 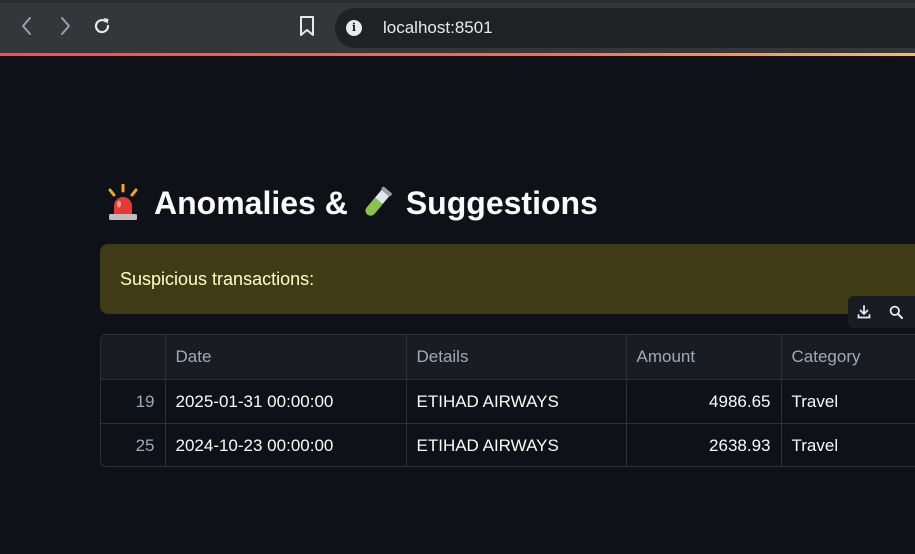 I want to click on table-header-row: Date Details Amount Category, so click(x=508, y=357).